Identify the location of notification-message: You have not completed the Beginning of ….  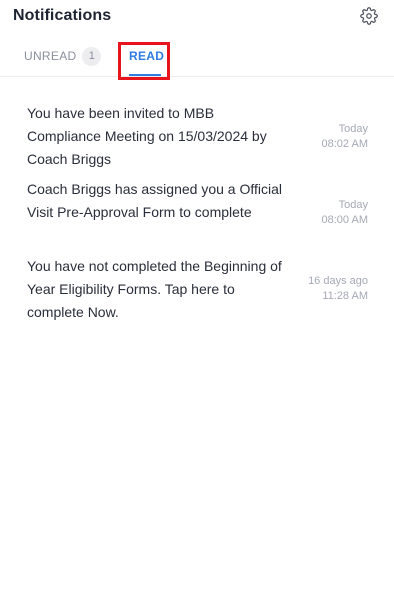
(154, 289).